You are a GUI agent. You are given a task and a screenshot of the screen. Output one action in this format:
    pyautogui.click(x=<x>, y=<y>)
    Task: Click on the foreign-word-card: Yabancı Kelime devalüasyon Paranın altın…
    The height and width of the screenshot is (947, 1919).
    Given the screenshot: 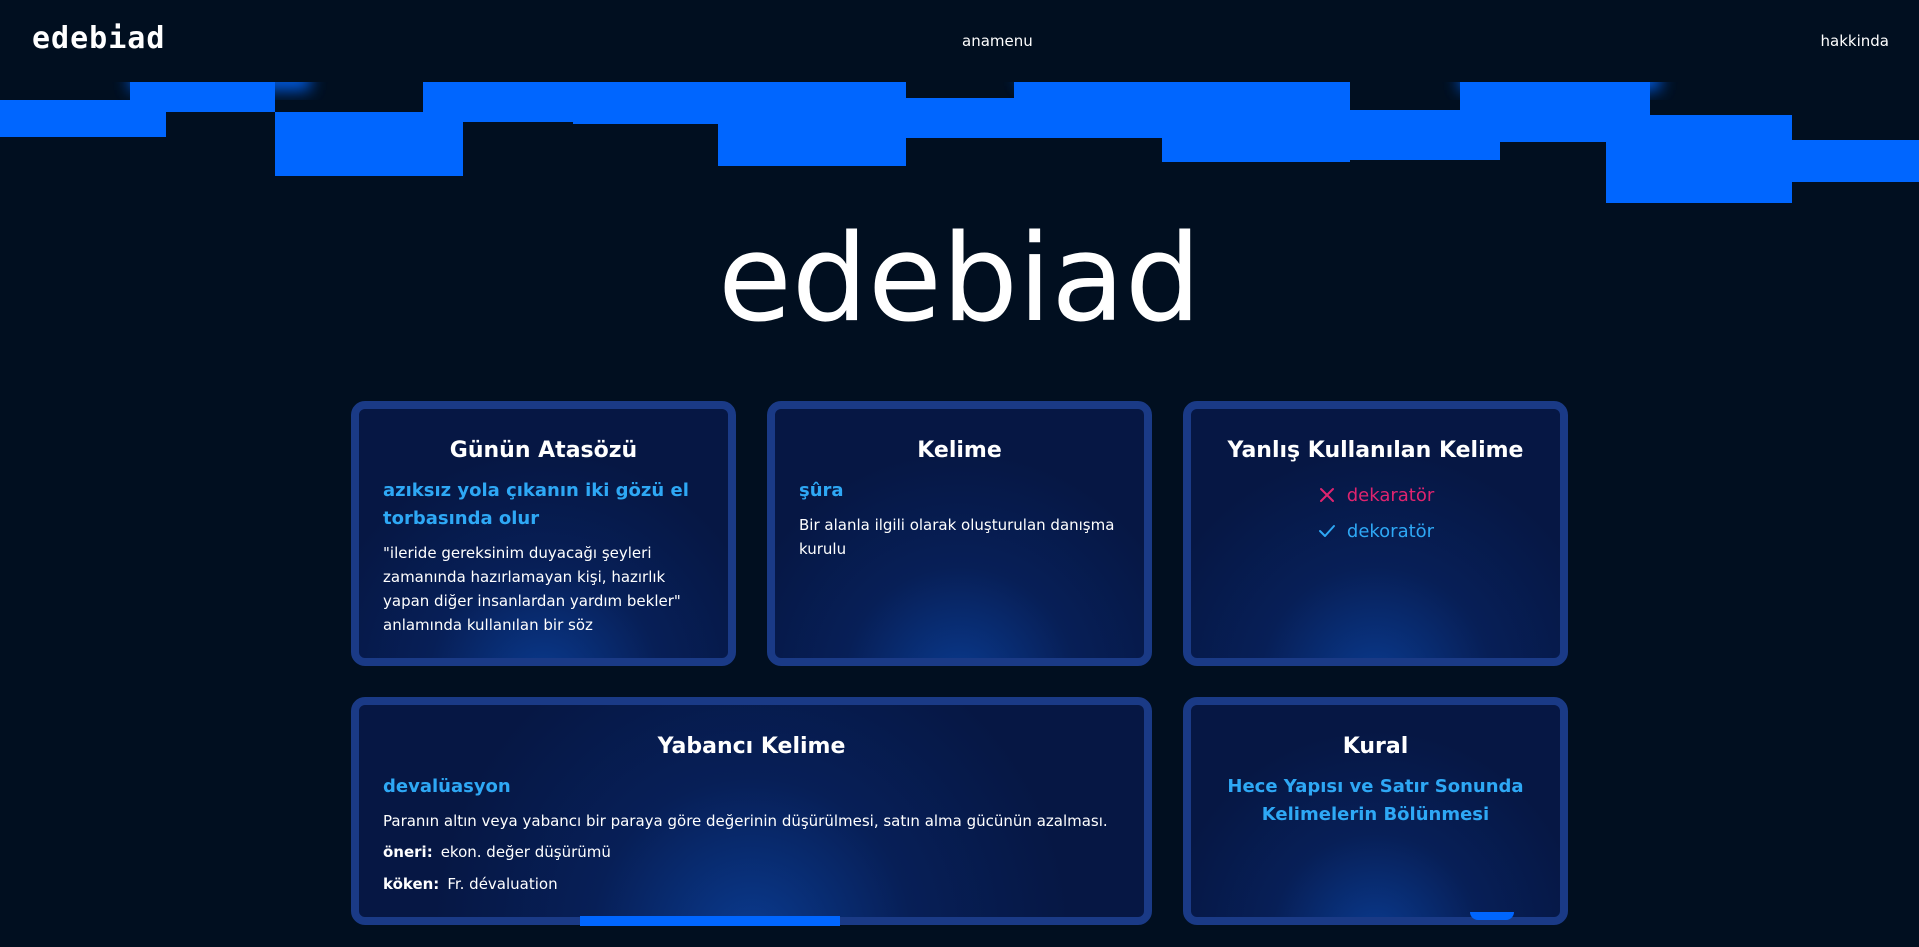 What is the action you would take?
    pyautogui.click(x=751, y=811)
    